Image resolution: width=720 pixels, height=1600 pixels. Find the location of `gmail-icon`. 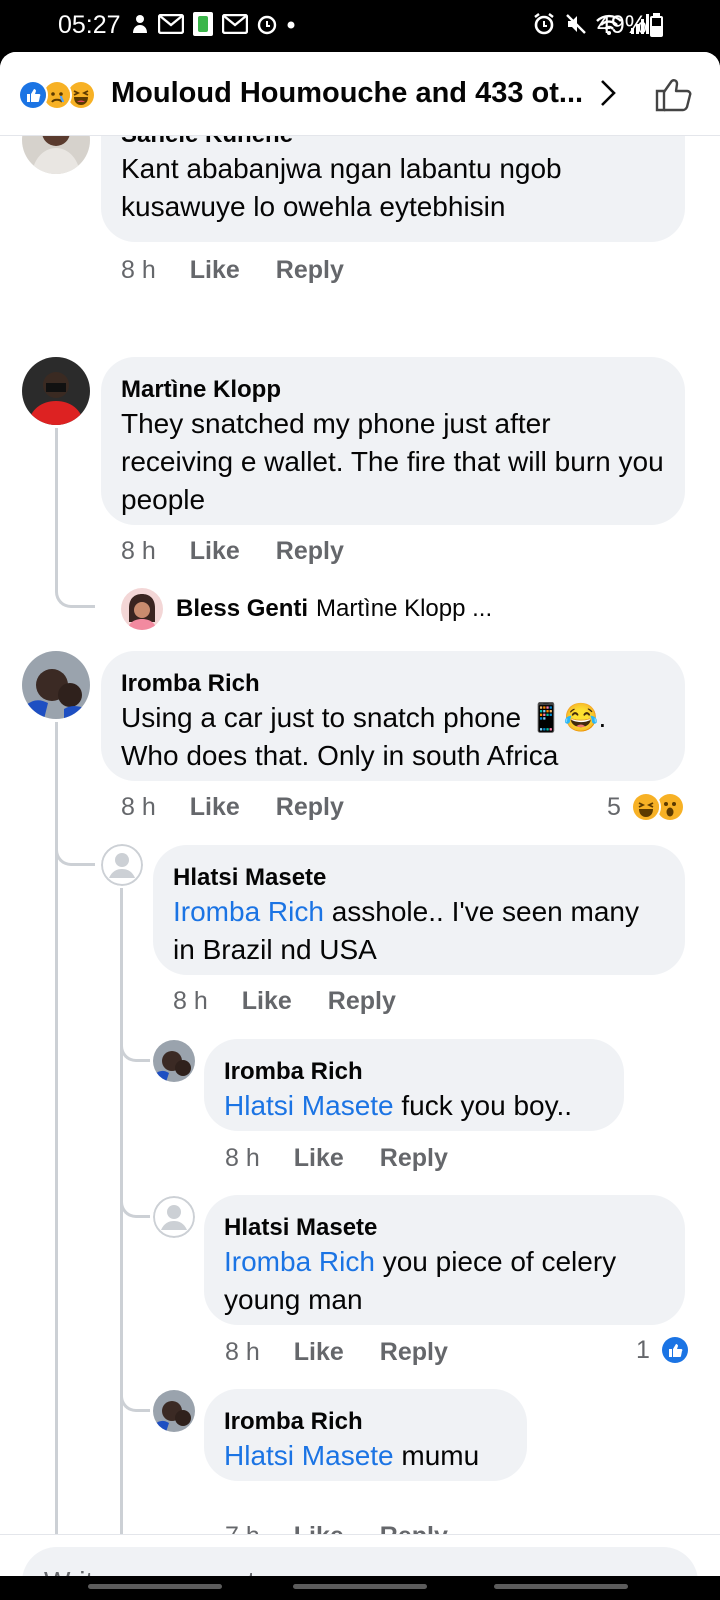

gmail-icon is located at coordinates (171, 26).